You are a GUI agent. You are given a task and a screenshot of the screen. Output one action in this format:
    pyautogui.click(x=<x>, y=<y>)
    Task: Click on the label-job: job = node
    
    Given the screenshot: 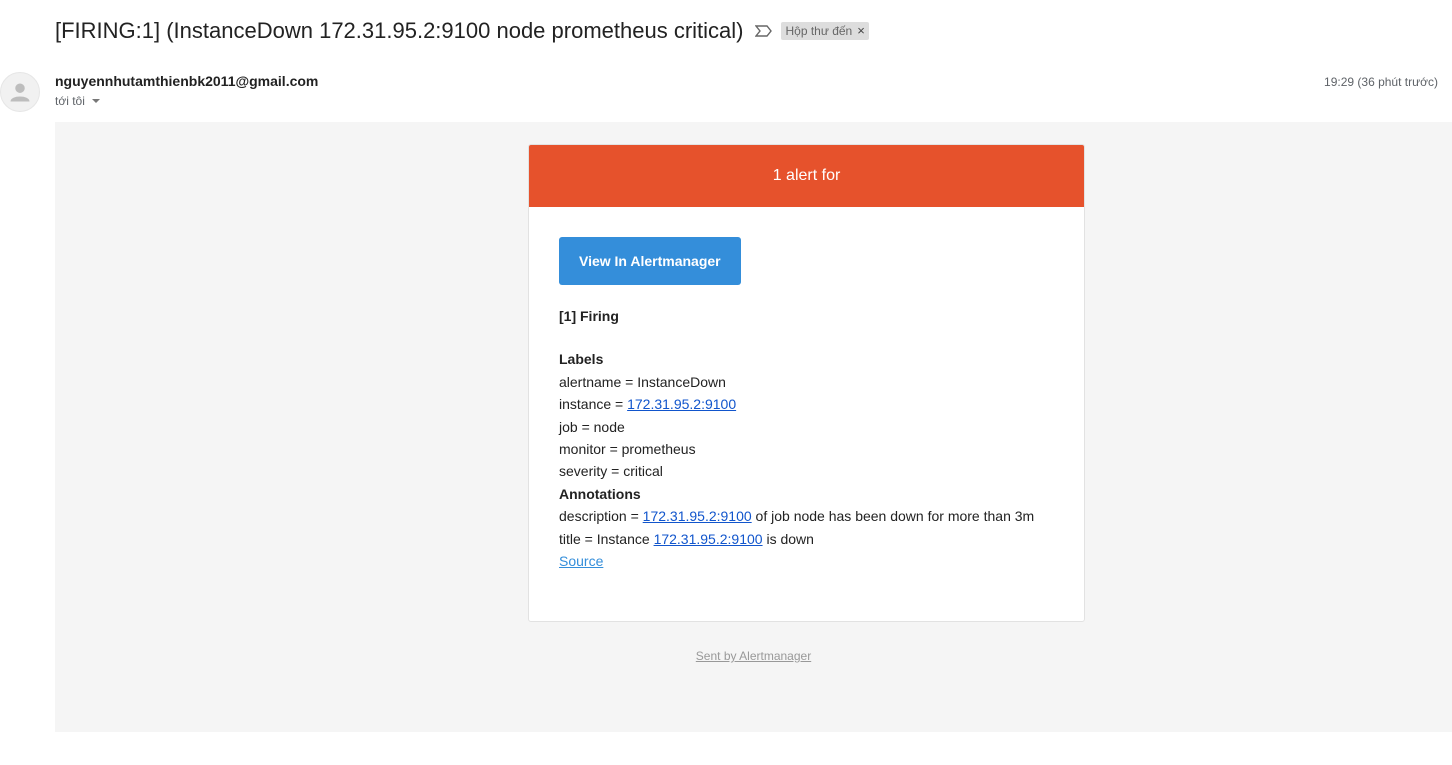 What is the action you would take?
    pyautogui.click(x=592, y=426)
    